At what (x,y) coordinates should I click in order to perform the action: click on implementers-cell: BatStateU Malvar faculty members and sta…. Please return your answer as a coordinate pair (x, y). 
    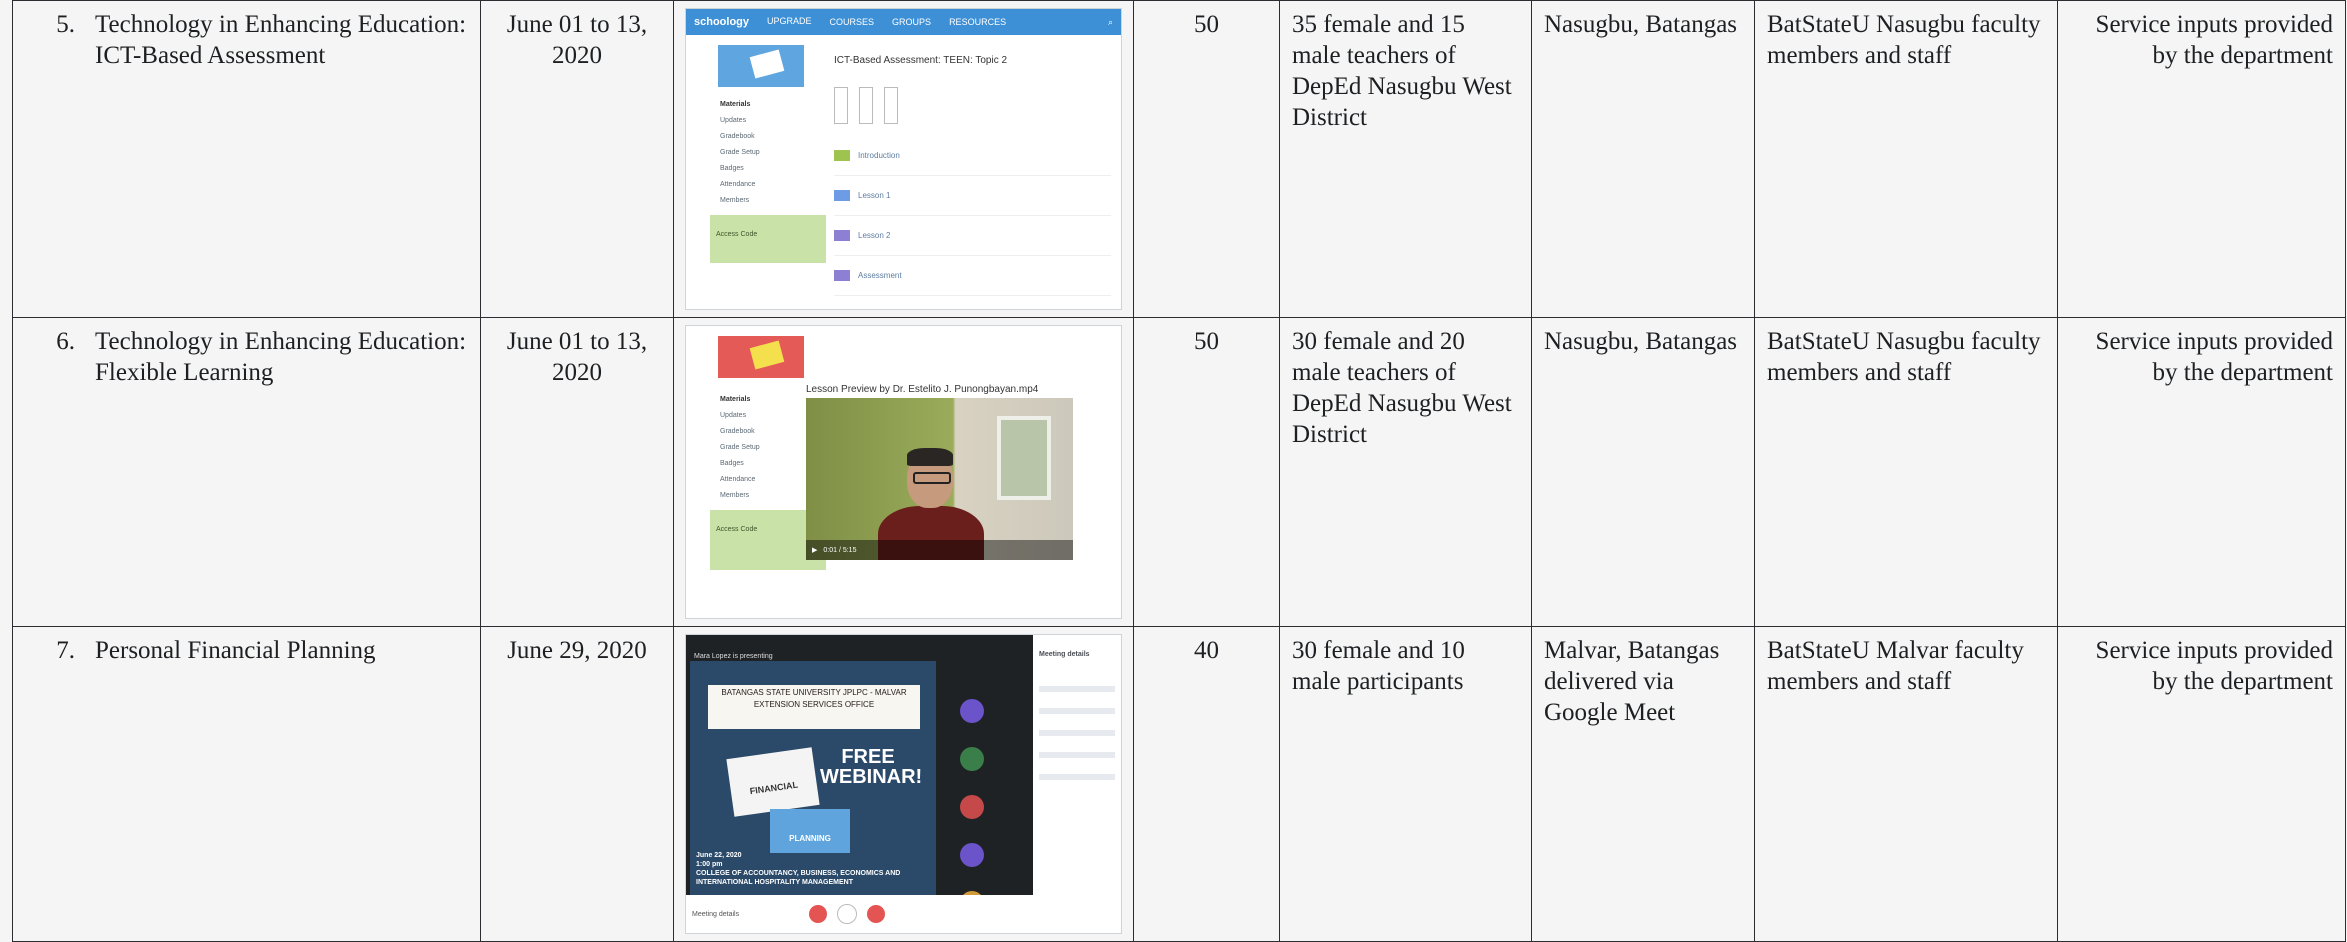
    Looking at the image, I should click on (1906, 784).